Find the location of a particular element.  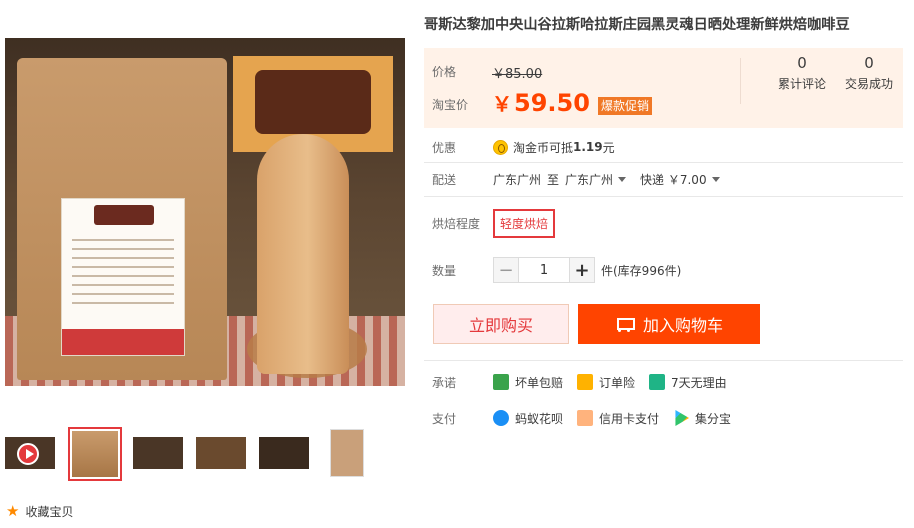

wooden-sculpture-image is located at coordinates (303, 254).